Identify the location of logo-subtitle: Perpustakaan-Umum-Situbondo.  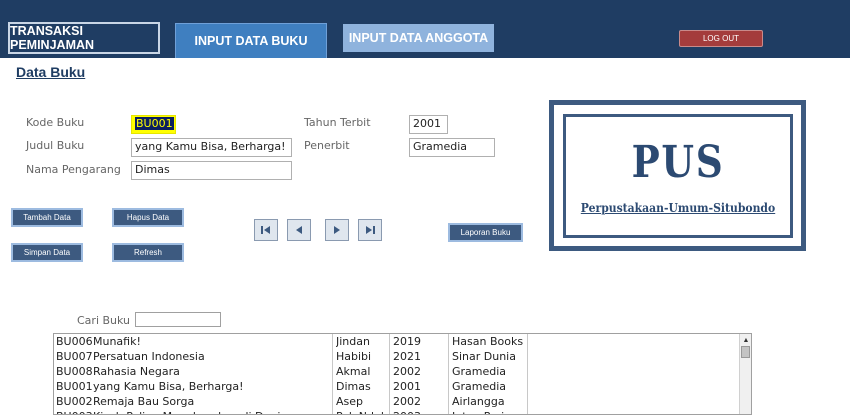
(678, 208).